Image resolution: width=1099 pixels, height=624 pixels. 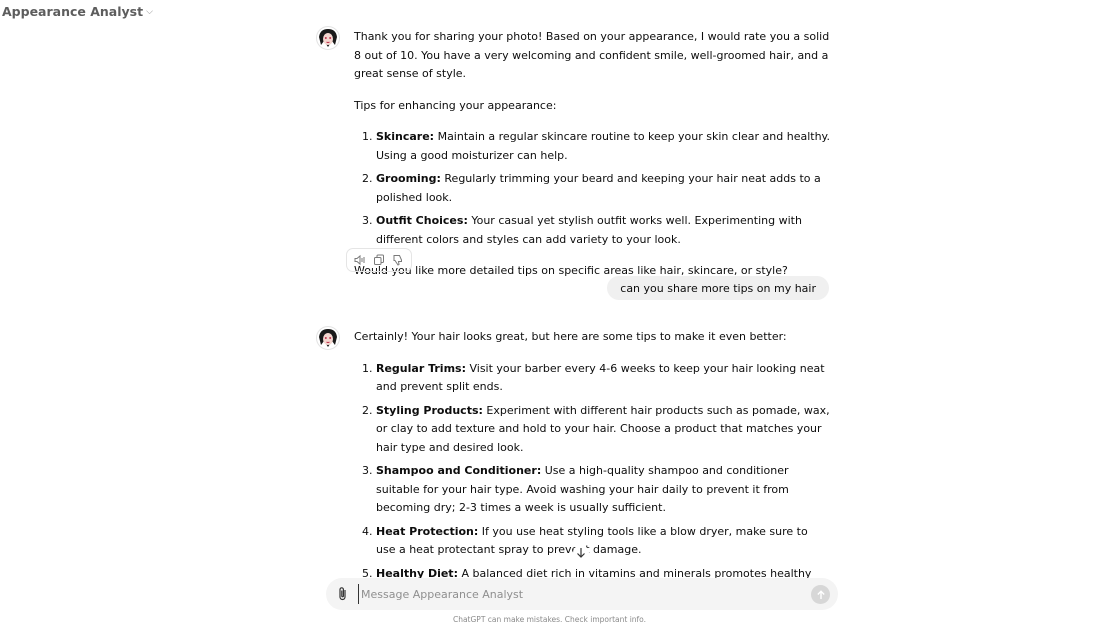 I want to click on paperclip-icon, so click(x=343, y=594).